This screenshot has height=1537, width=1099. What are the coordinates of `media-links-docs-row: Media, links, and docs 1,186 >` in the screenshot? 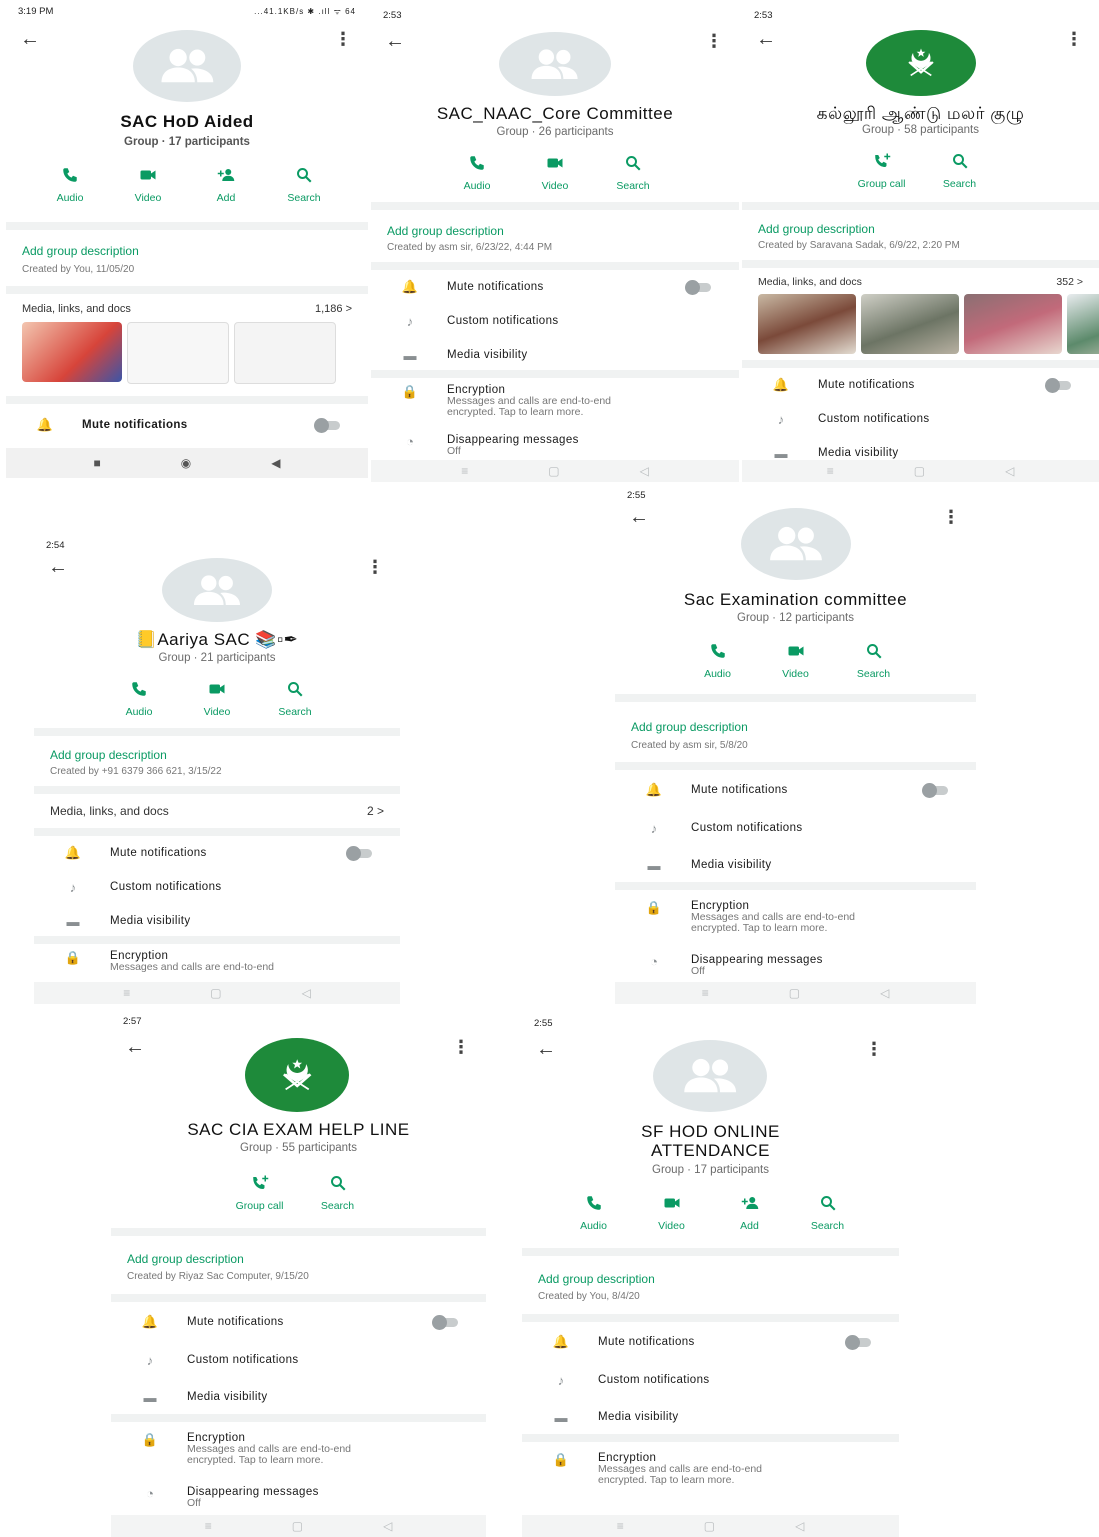 It's located at (187, 309).